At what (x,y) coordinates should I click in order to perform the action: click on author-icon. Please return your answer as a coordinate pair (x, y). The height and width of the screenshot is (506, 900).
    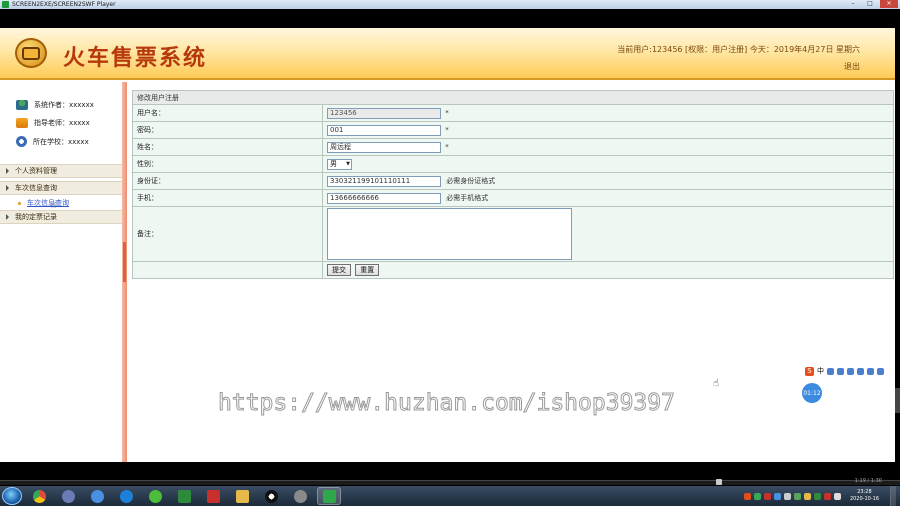
    Looking at the image, I should click on (22, 105).